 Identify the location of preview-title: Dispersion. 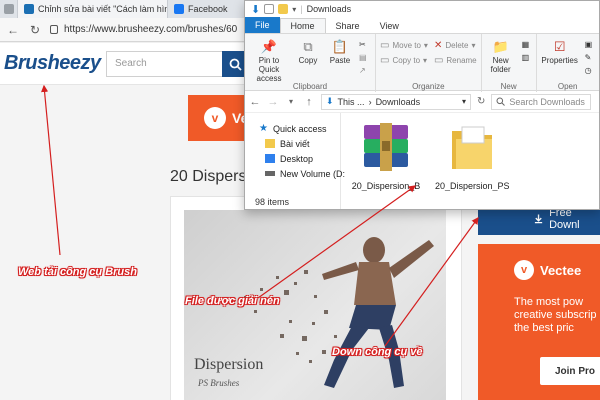
(229, 364).